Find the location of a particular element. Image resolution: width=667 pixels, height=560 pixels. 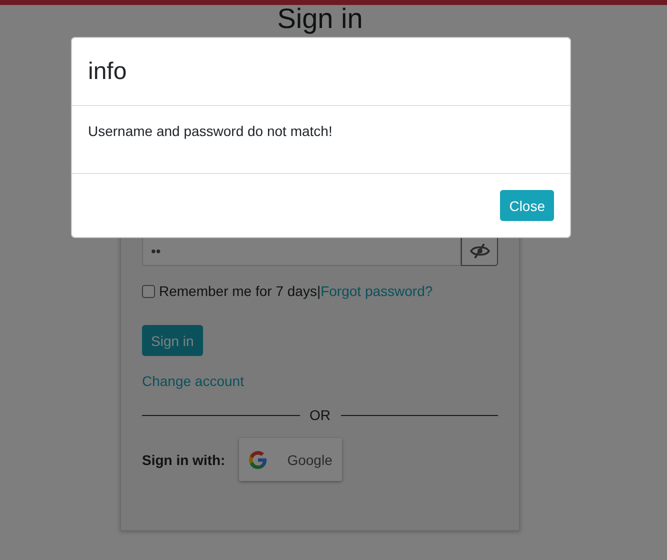

dialog-title: info is located at coordinates (107, 72).